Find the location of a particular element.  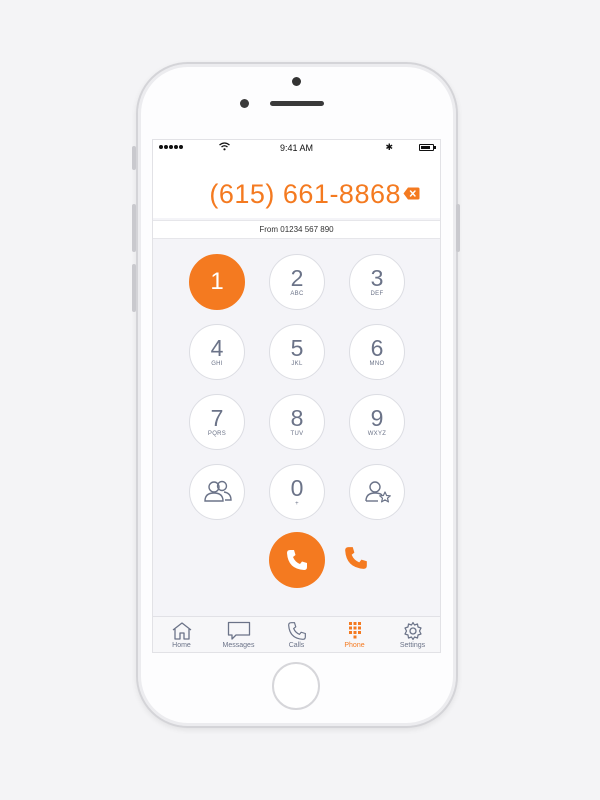

bluetooth-icon: ✱ is located at coordinates (389, 147).